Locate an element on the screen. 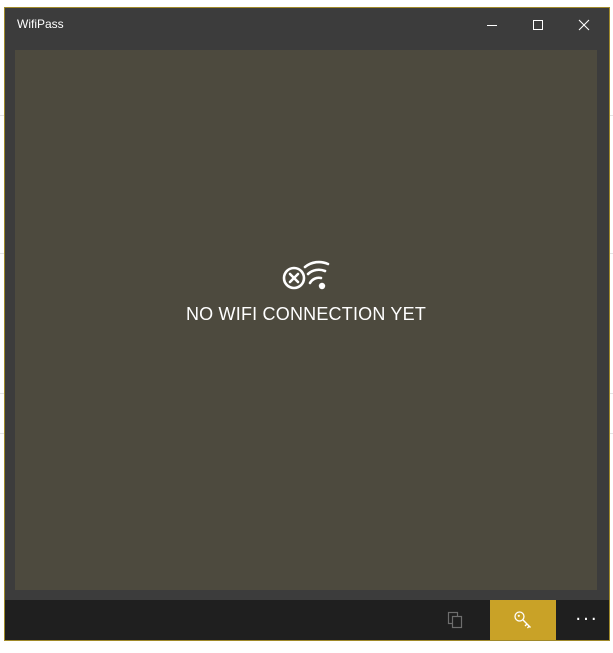 Image resolution: width=613 pixels, height=653 pixels. minimize-button is located at coordinates (492, 25).